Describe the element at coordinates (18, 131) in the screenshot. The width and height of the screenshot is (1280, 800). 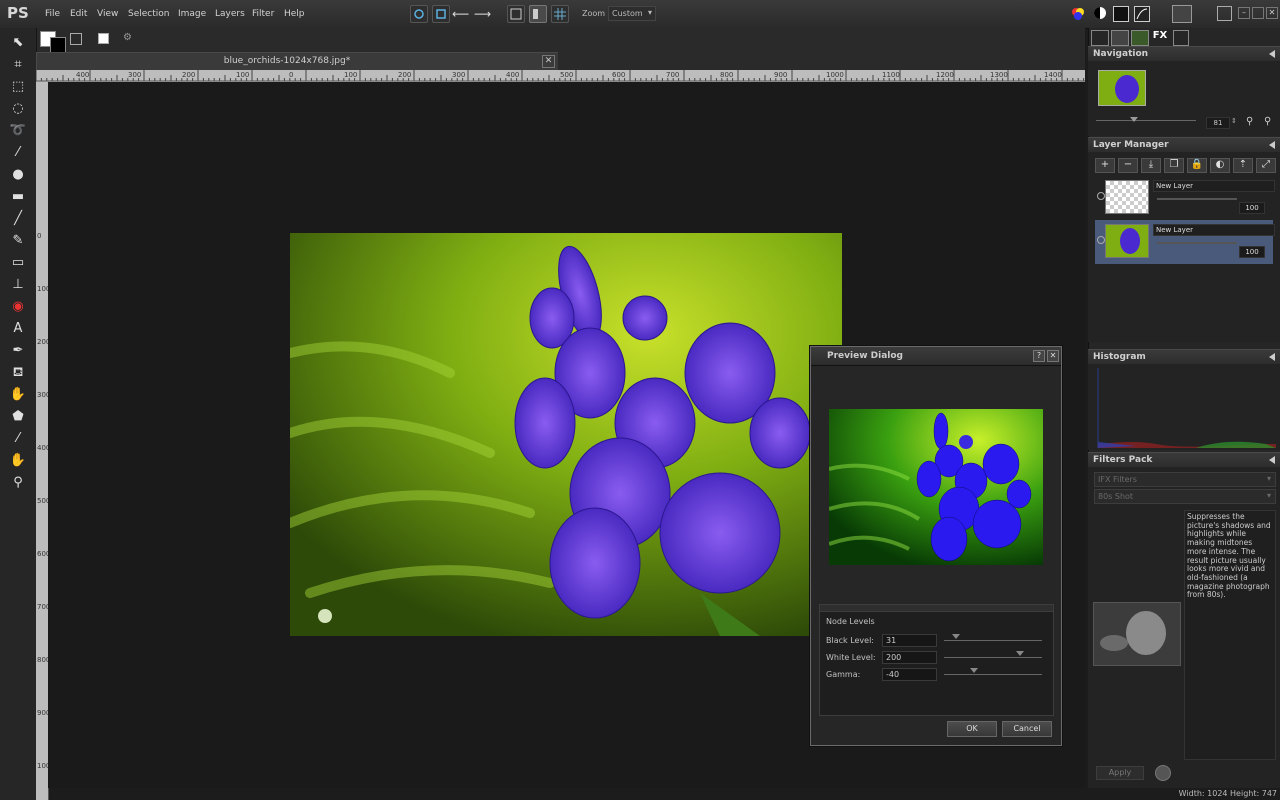
I see `lasso-icon: ➰` at that location.